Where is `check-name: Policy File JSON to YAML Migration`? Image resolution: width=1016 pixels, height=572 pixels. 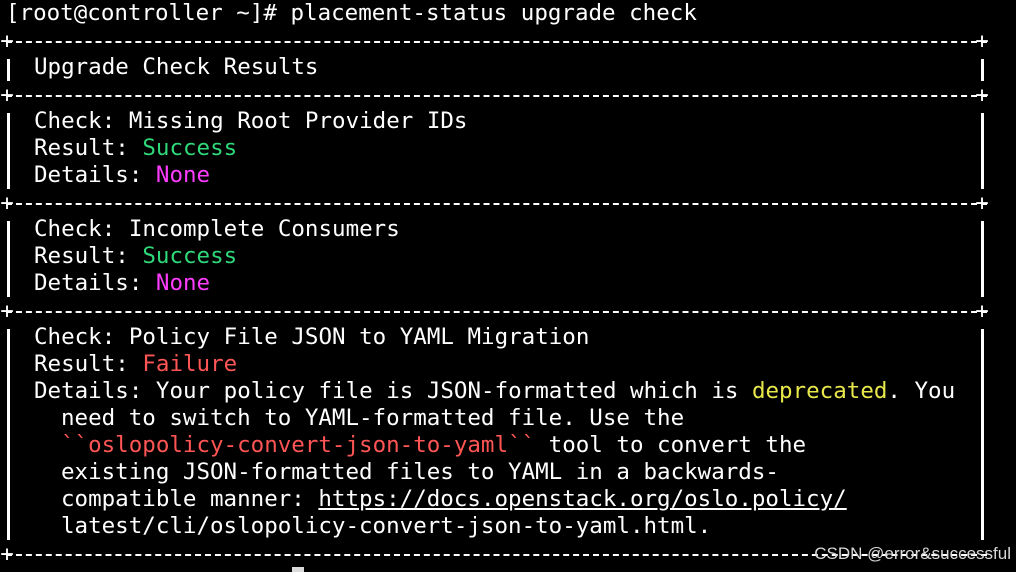
check-name: Policy File JSON to YAML Migration is located at coordinates (359, 337).